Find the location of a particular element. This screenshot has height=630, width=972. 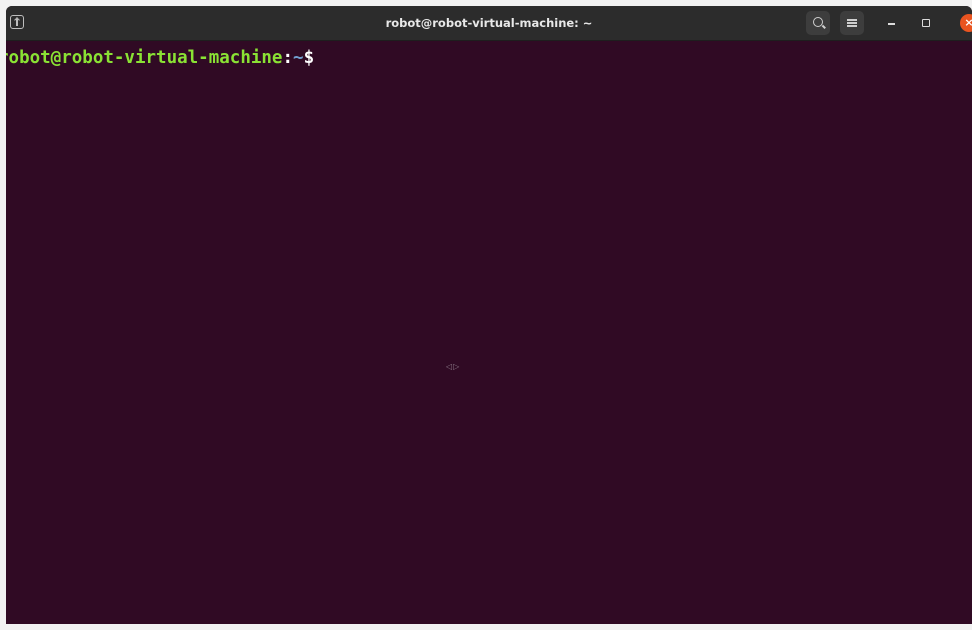

prompt-symbol: $ is located at coordinates (309, 58).